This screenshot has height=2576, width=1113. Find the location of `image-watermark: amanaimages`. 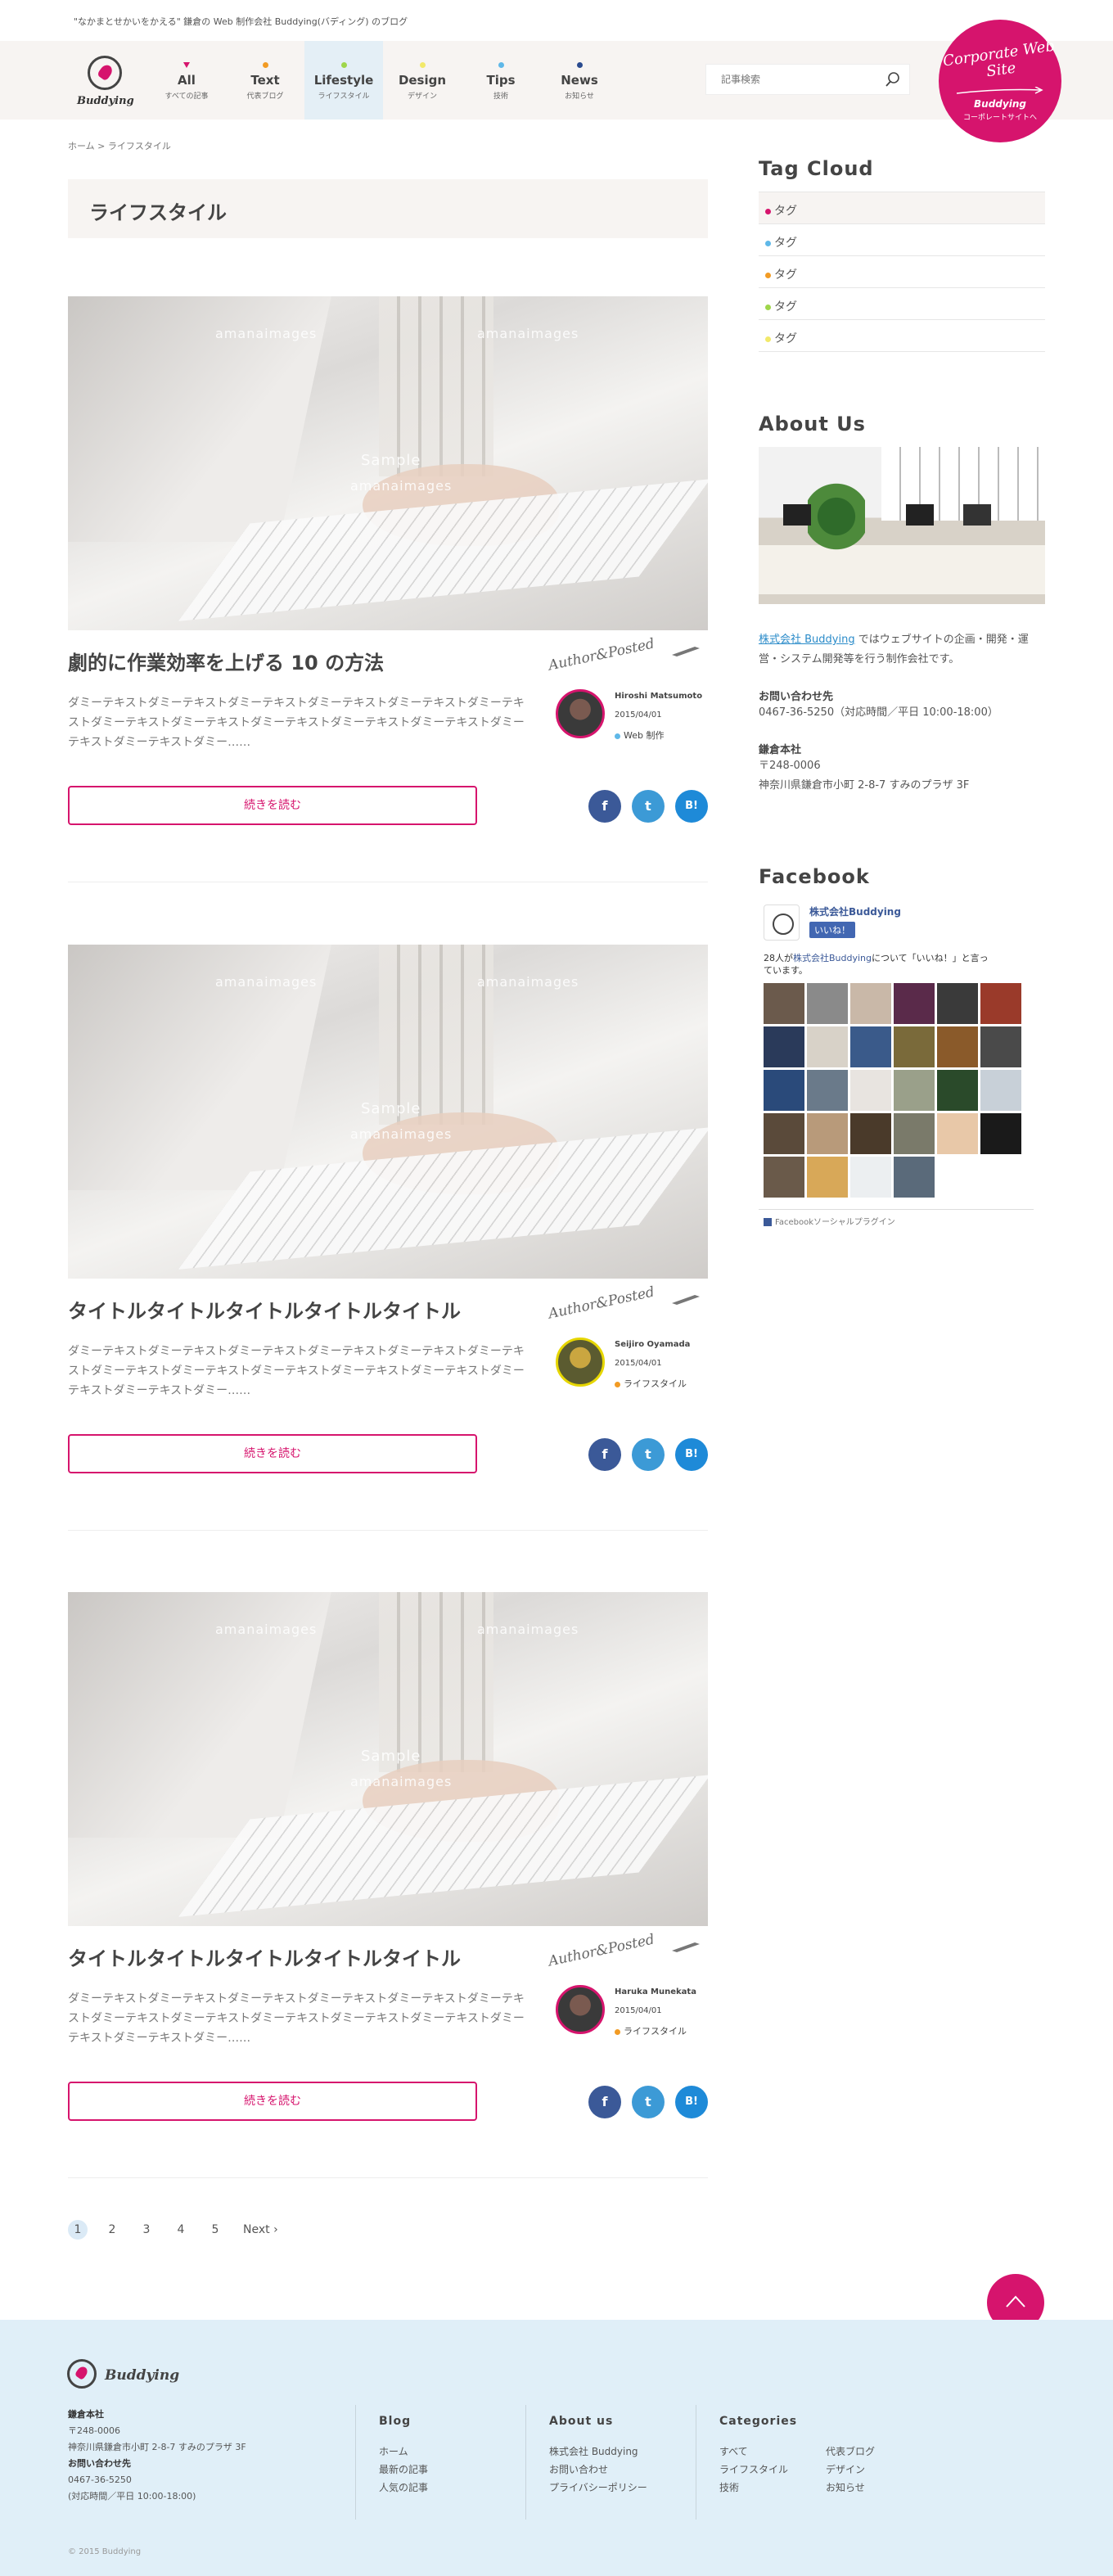

image-watermark: amanaimages is located at coordinates (266, 982).